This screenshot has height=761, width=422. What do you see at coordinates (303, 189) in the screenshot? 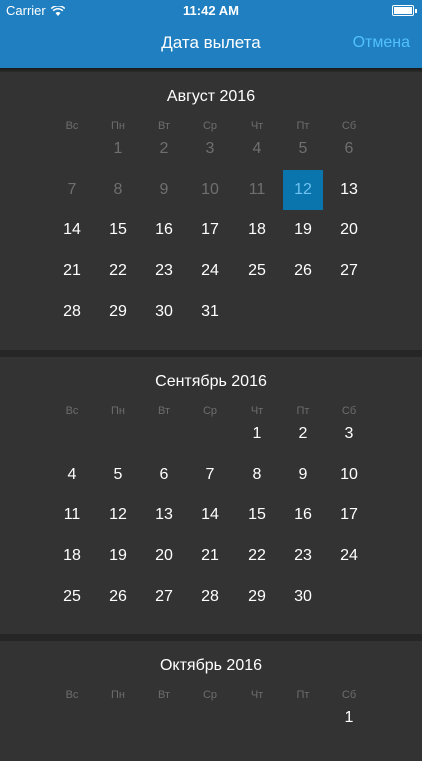
I see `selected-day: 12` at bounding box center [303, 189].